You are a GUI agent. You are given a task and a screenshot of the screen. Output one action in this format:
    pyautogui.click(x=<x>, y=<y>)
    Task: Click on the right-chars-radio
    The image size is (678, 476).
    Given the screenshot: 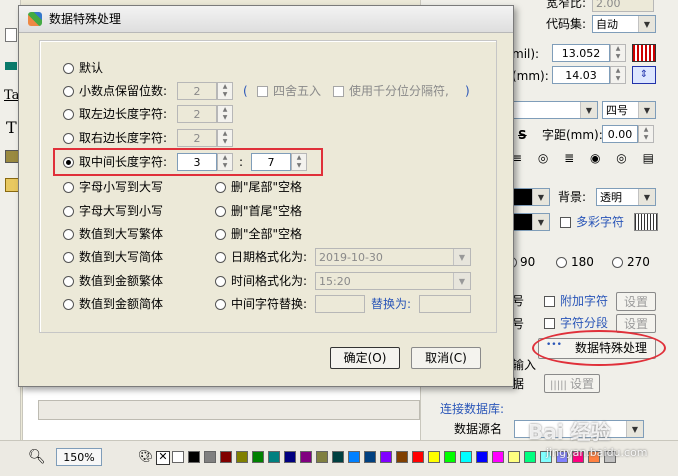 What is the action you would take?
    pyautogui.click(x=68, y=138)
    